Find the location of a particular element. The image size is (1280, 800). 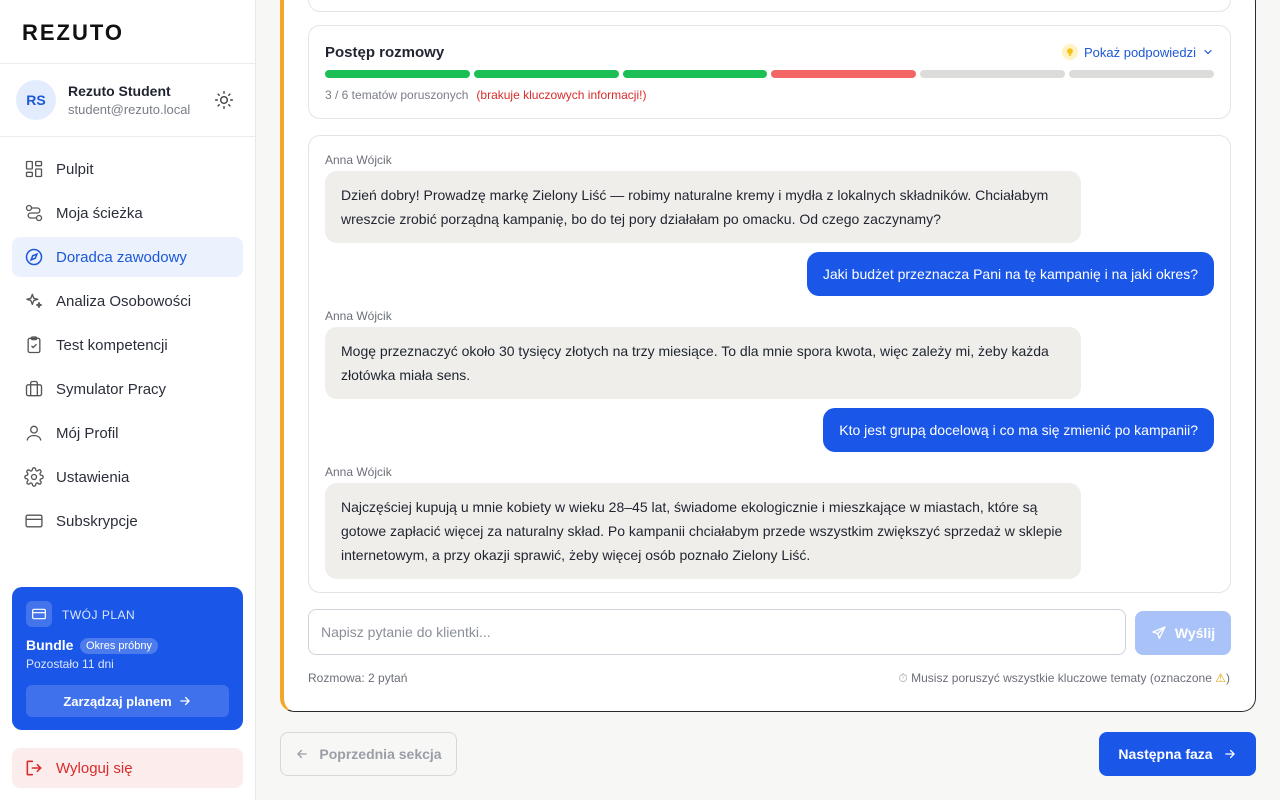

sidebar-item-label: Doradca zawodowy is located at coordinates (121, 257).